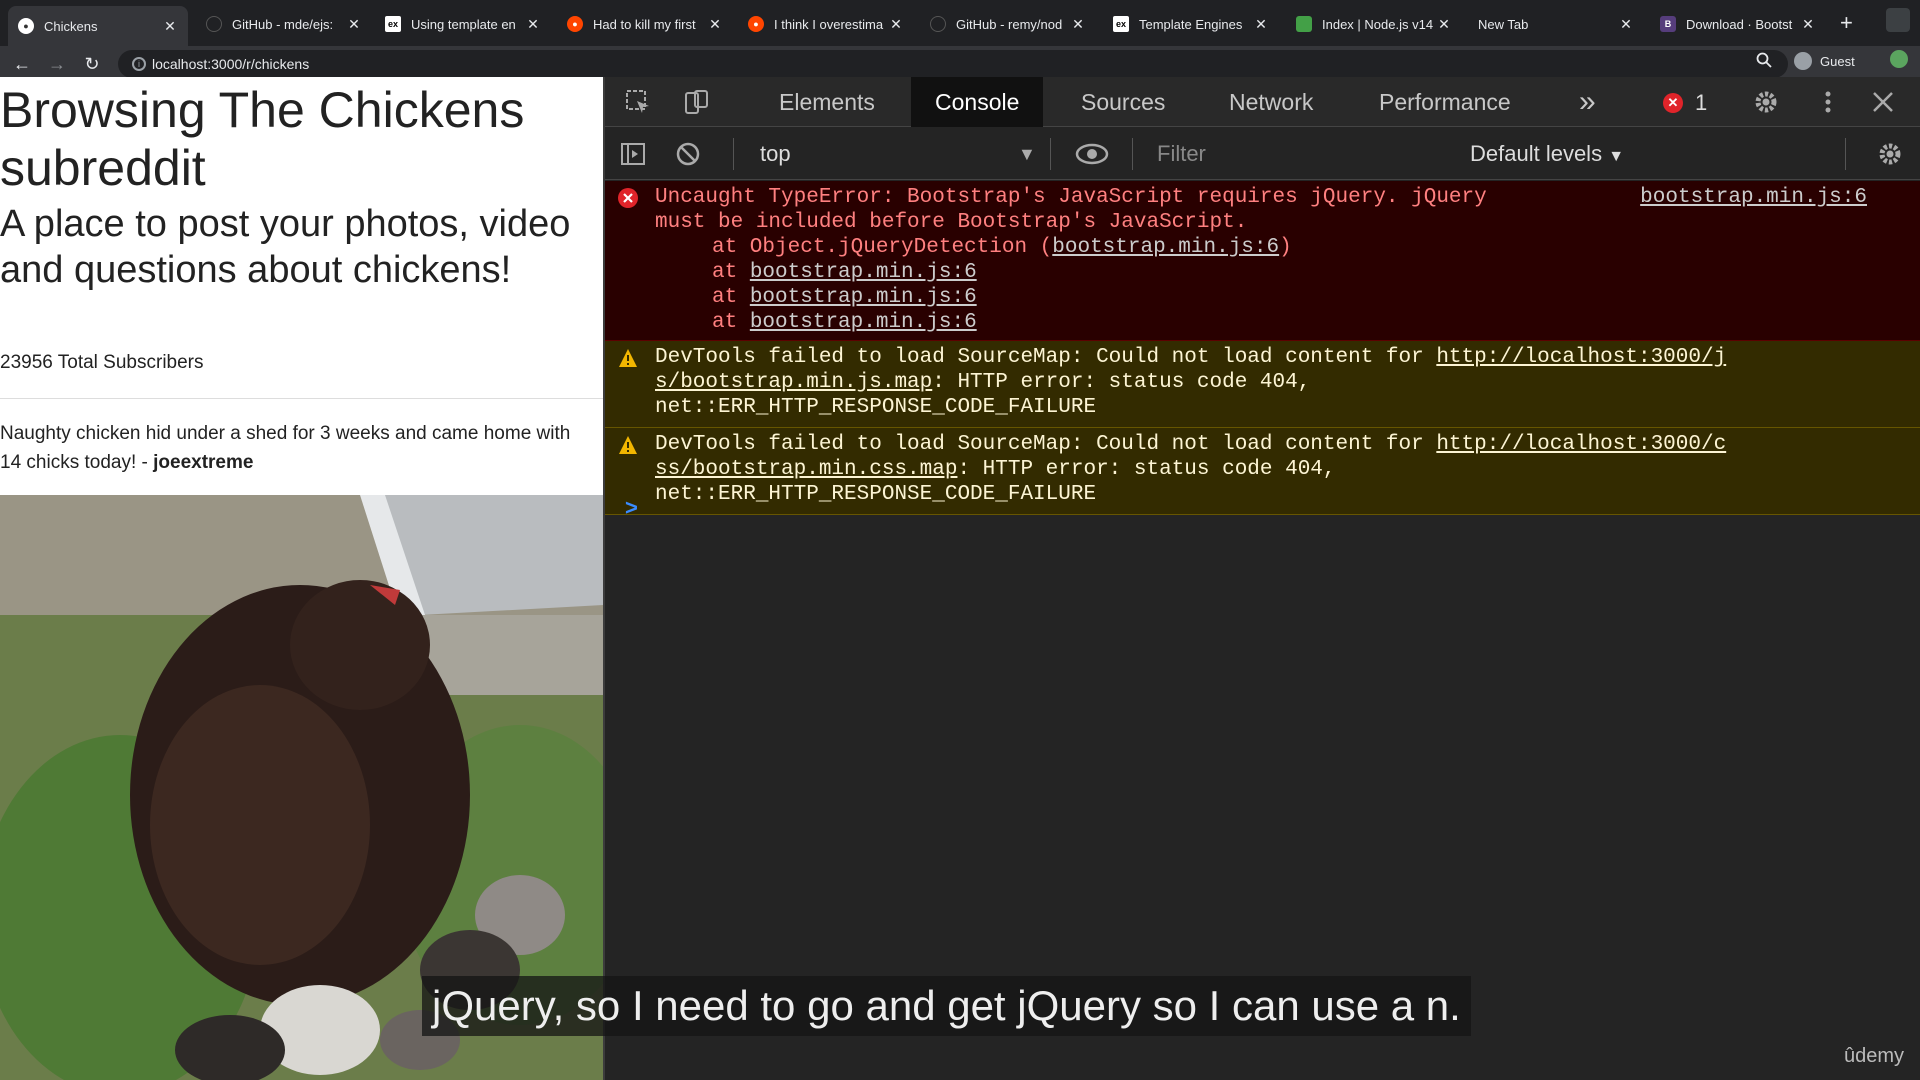 The width and height of the screenshot is (1920, 1080). Describe the element at coordinates (1668, 24) in the screenshot. I see `bootstrap-icon: B` at that location.